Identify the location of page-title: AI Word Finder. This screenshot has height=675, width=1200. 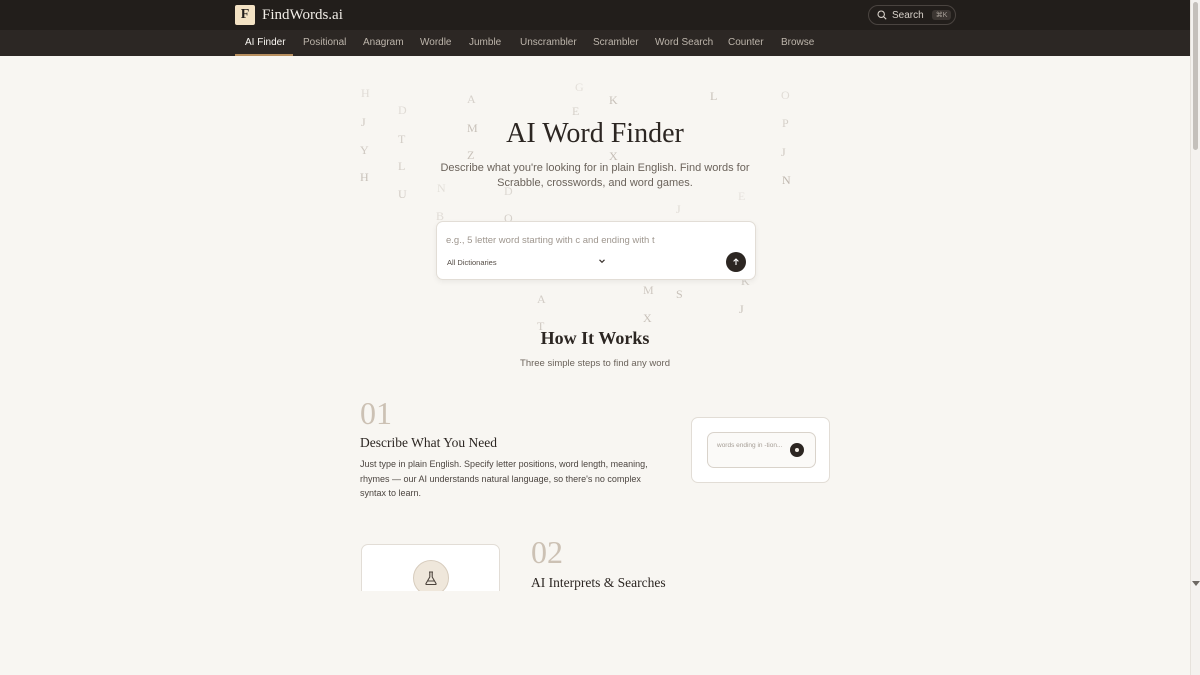
(595, 133).